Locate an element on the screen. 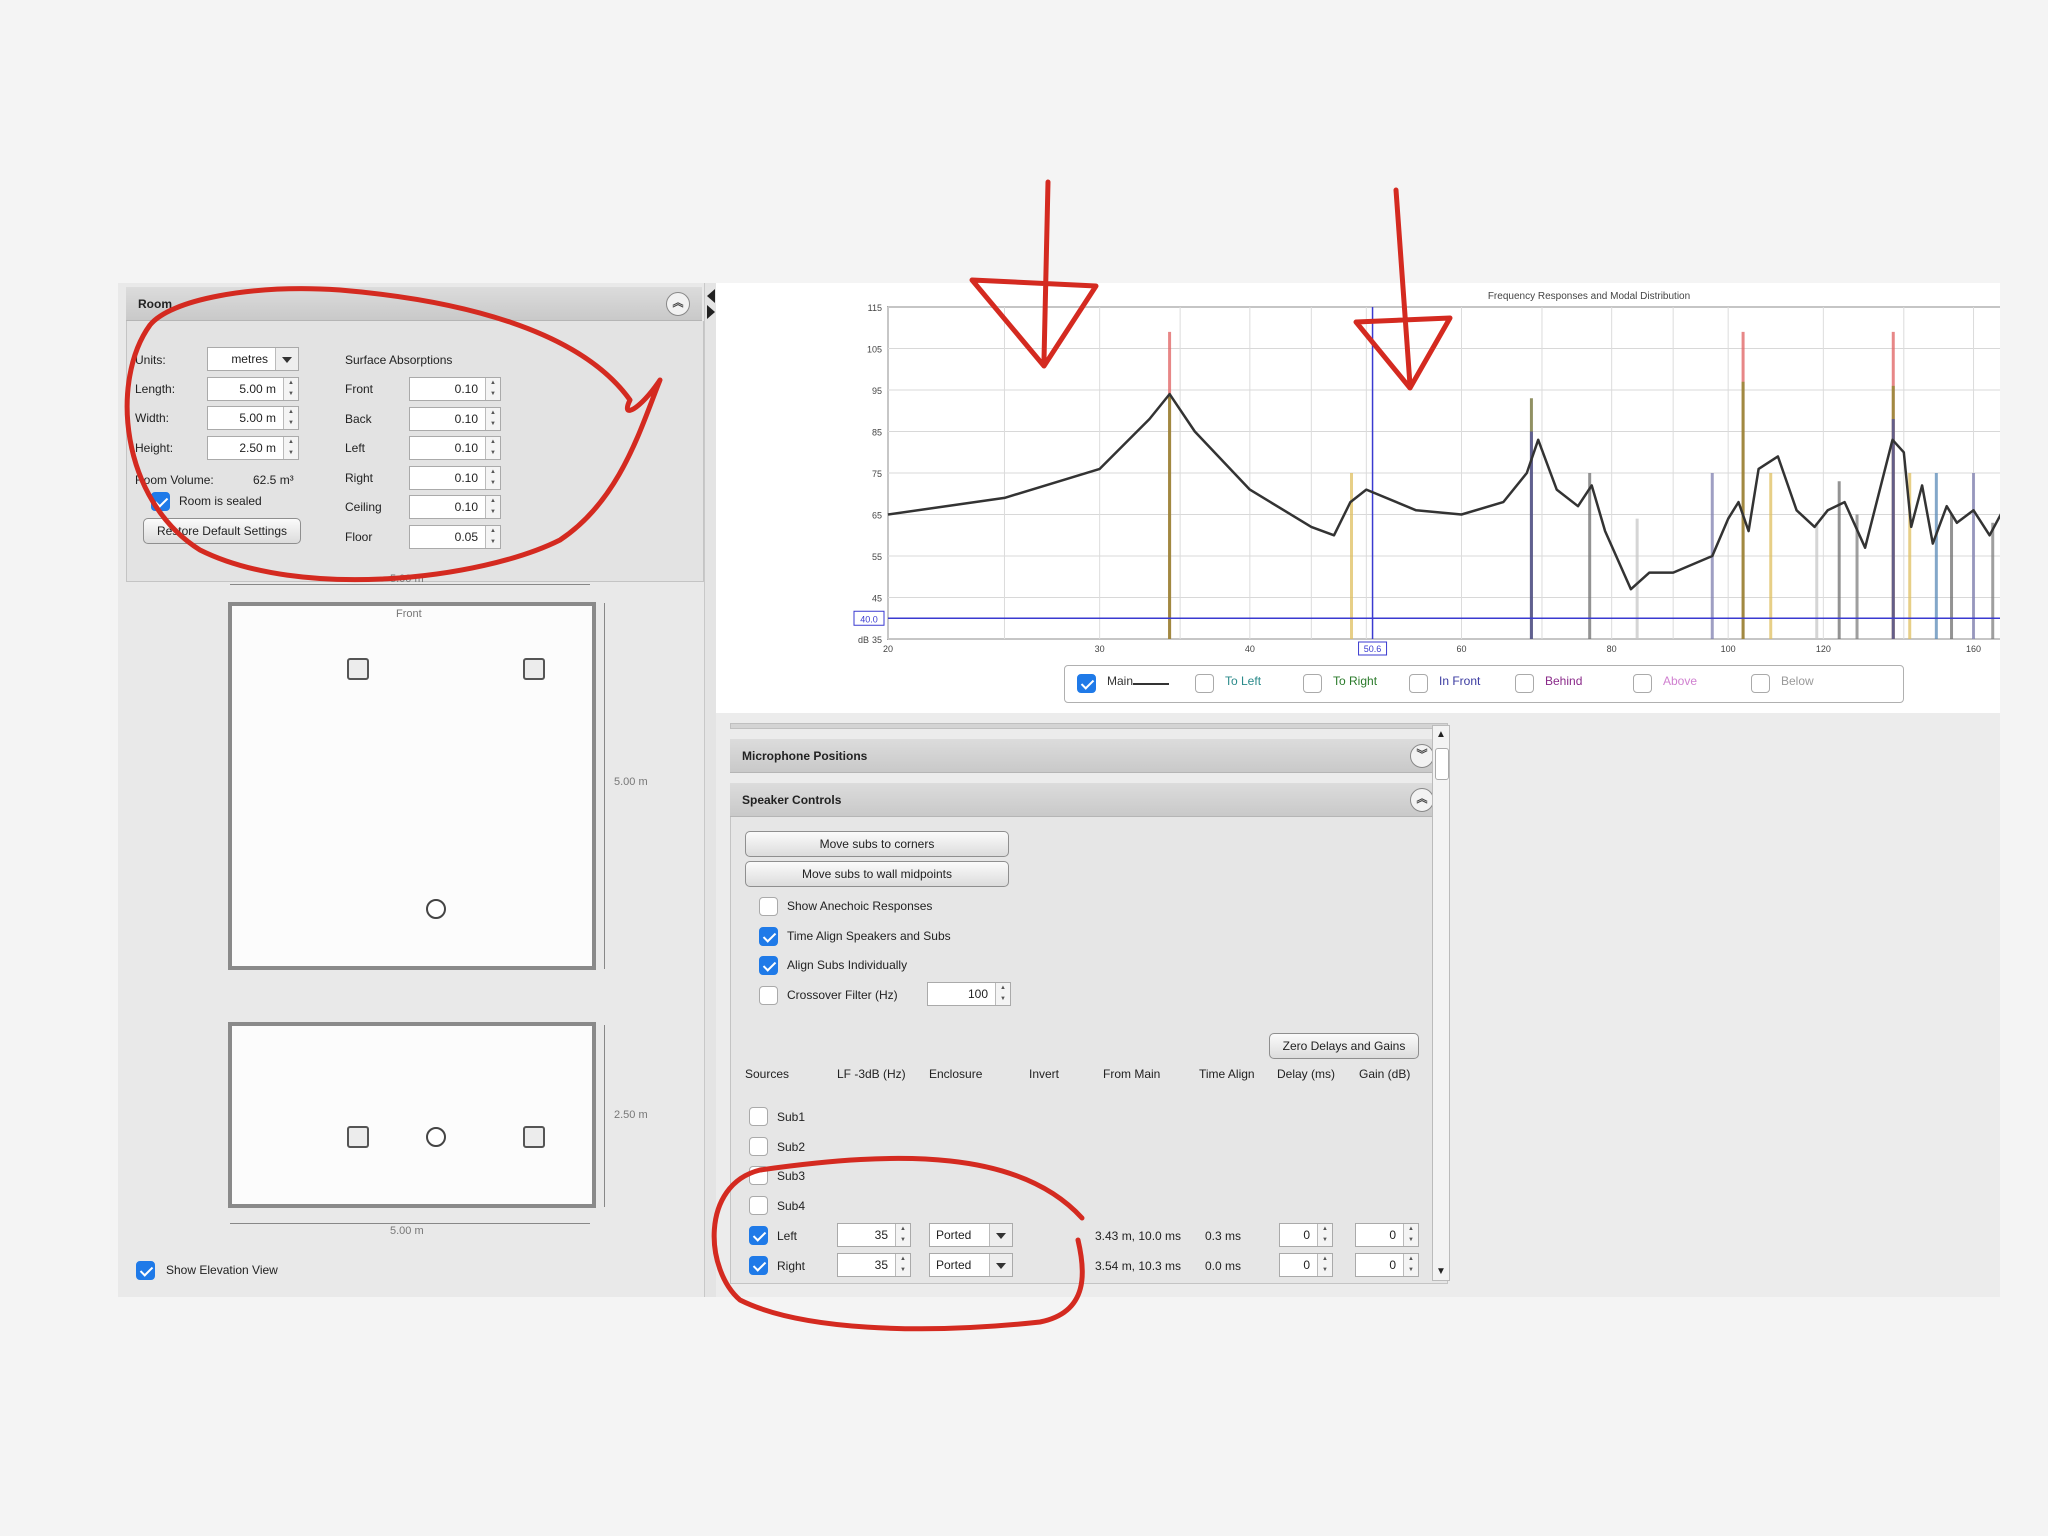  absorption-field-front: 0.10 ▲ ▼ is located at coordinates (455, 389).